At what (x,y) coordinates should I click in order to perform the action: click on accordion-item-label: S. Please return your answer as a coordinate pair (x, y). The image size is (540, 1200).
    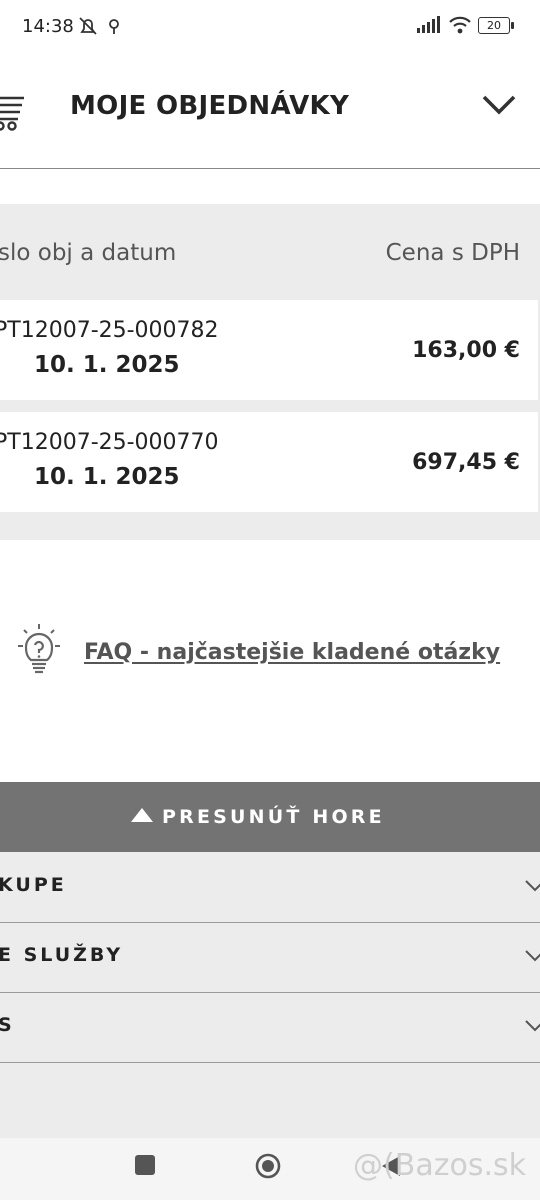
    Looking at the image, I should click on (7, 1025).